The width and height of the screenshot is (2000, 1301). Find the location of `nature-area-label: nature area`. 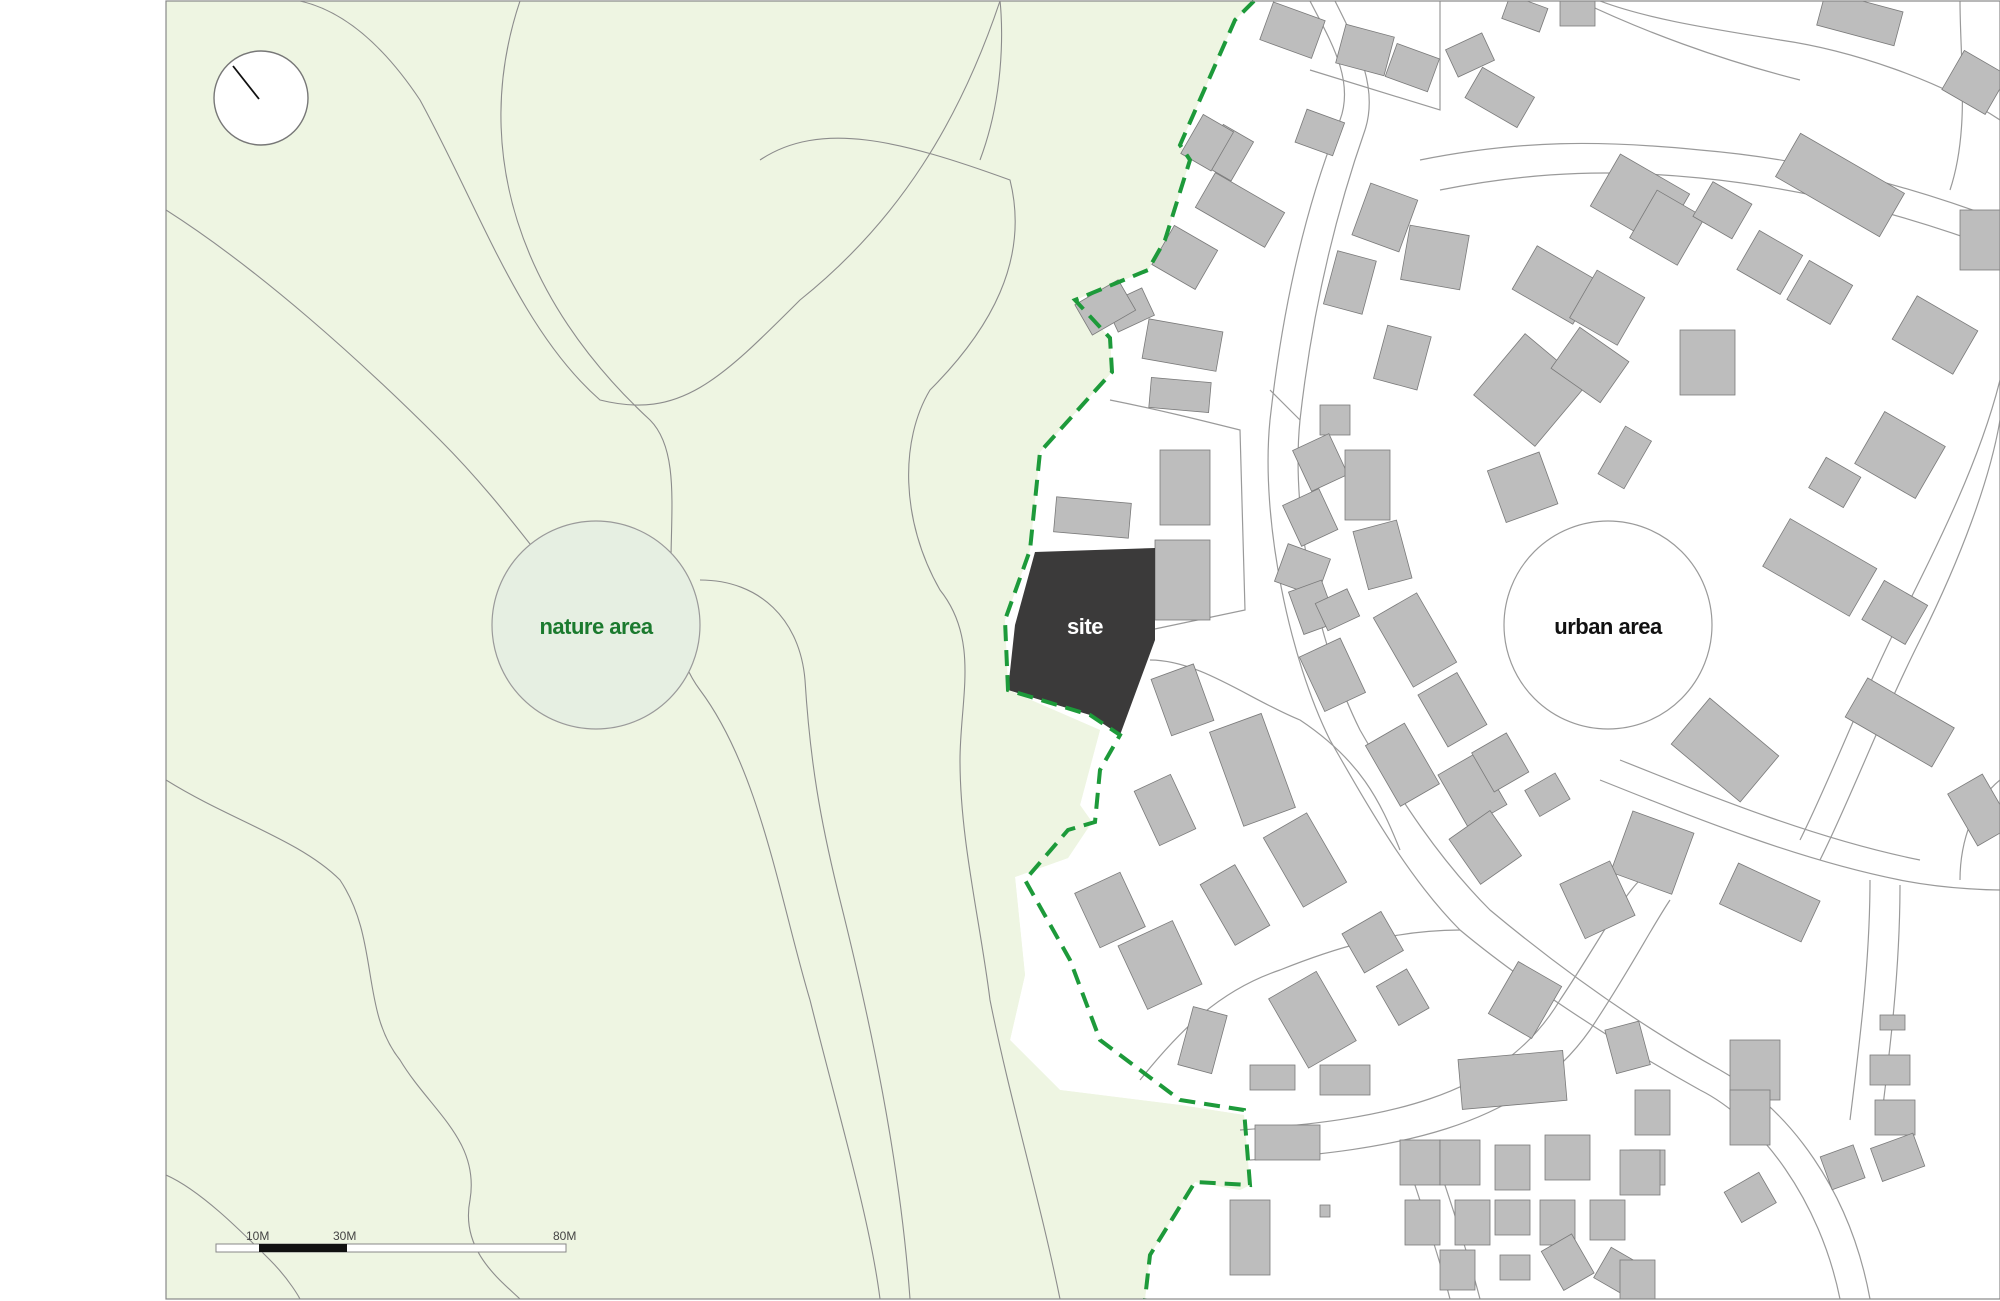

nature-area-label: nature area is located at coordinates (596, 626).